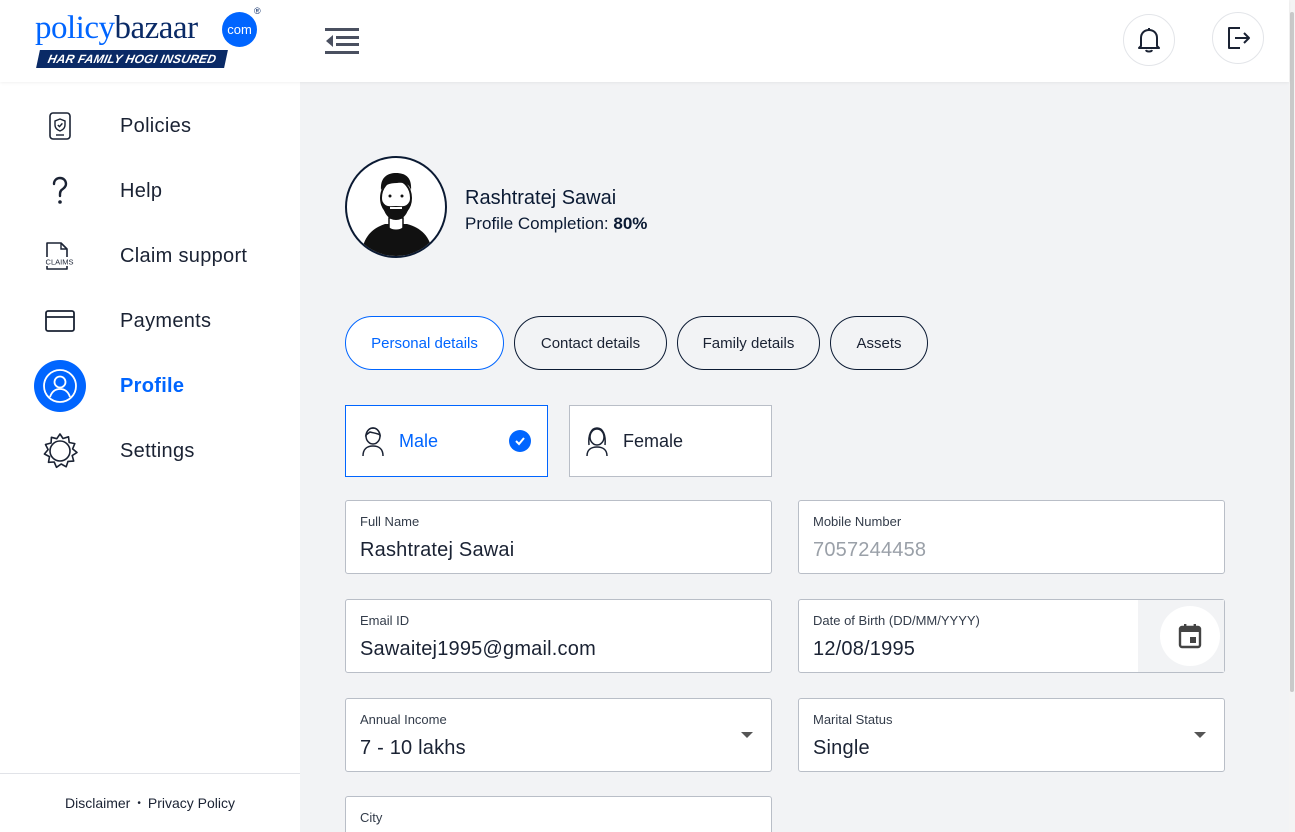 Image resolution: width=1295 pixels, height=832 pixels. What do you see at coordinates (446, 441) in the screenshot?
I see `gender-male-option: Male` at bounding box center [446, 441].